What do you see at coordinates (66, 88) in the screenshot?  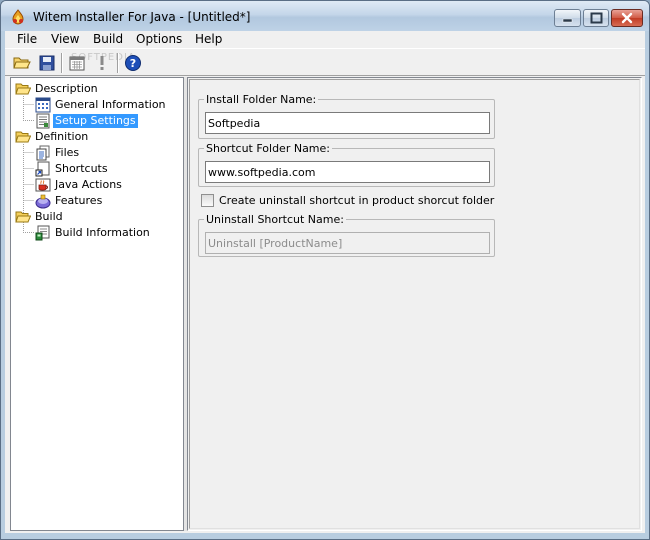 I see `tree-node-label: Description` at bounding box center [66, 88].